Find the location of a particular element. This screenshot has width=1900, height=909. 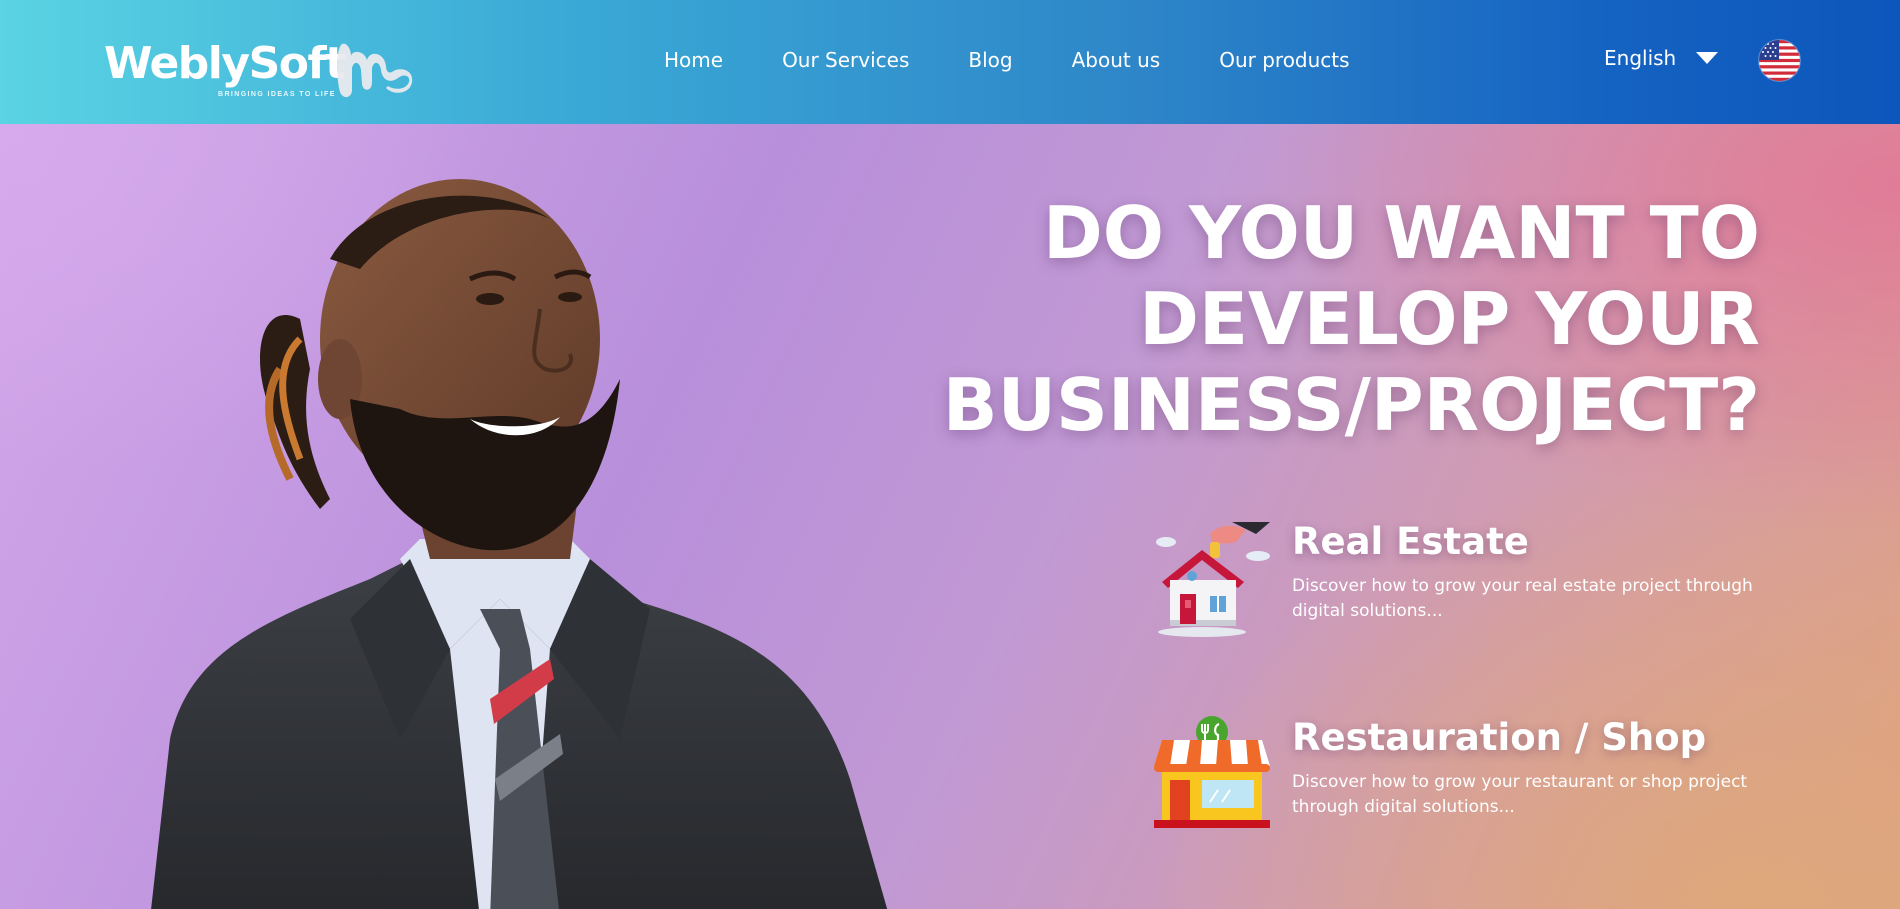

headline-line-2: DEVELOP YOUR is located at coordinates (1449, 319).